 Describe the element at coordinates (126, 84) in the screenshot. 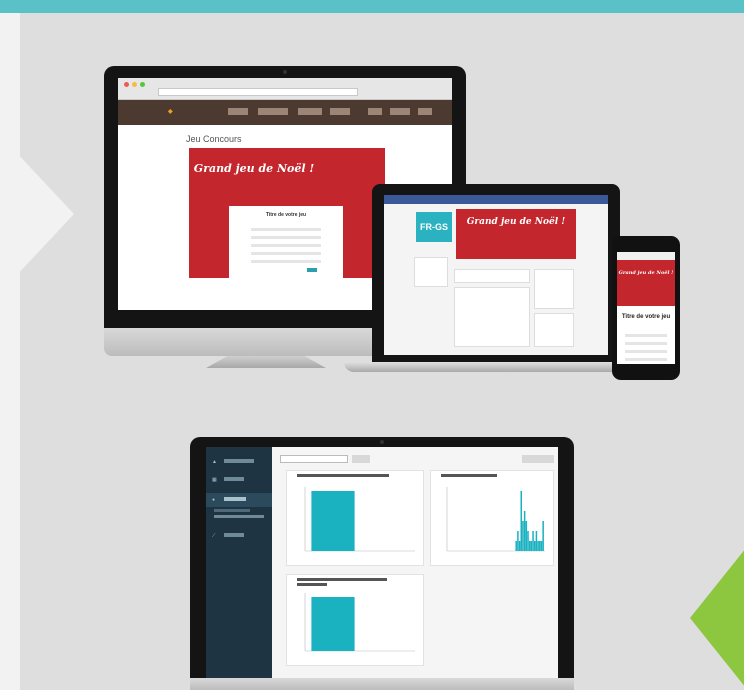

I see `close-dot` at that location.